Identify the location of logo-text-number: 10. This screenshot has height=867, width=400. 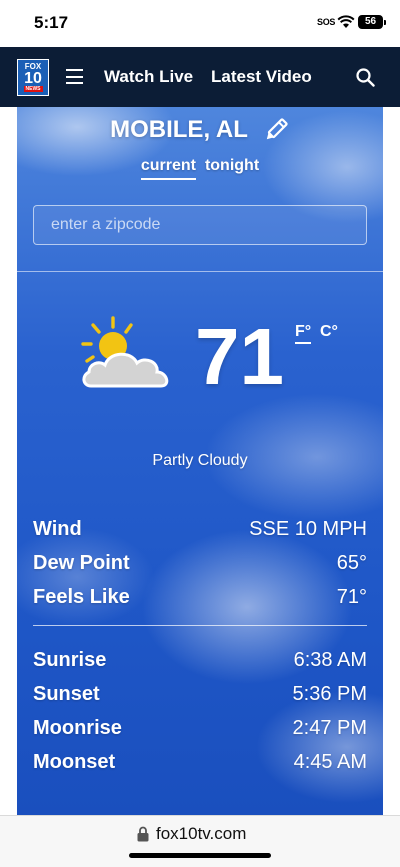
(33, 78).